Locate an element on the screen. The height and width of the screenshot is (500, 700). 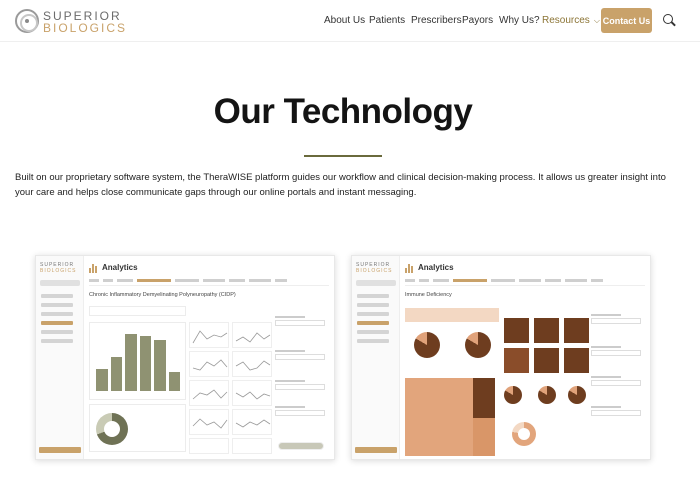
donut-panel is located at coordinates (137, 428).